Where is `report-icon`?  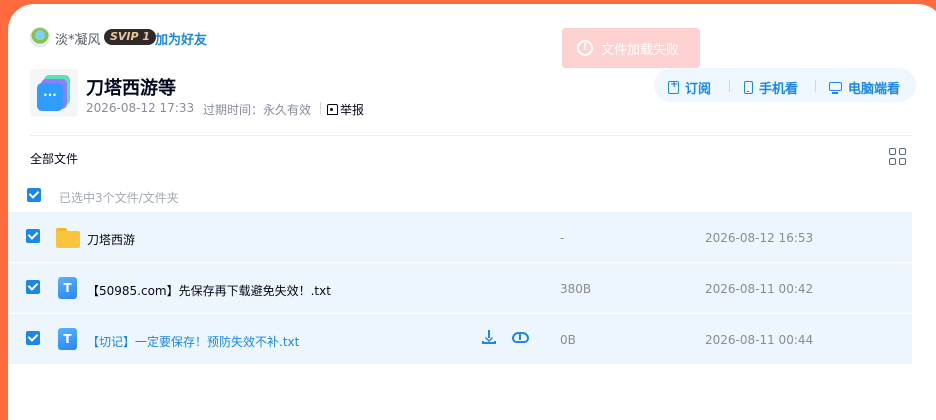 report-icon is located at coordinates (332, 109).